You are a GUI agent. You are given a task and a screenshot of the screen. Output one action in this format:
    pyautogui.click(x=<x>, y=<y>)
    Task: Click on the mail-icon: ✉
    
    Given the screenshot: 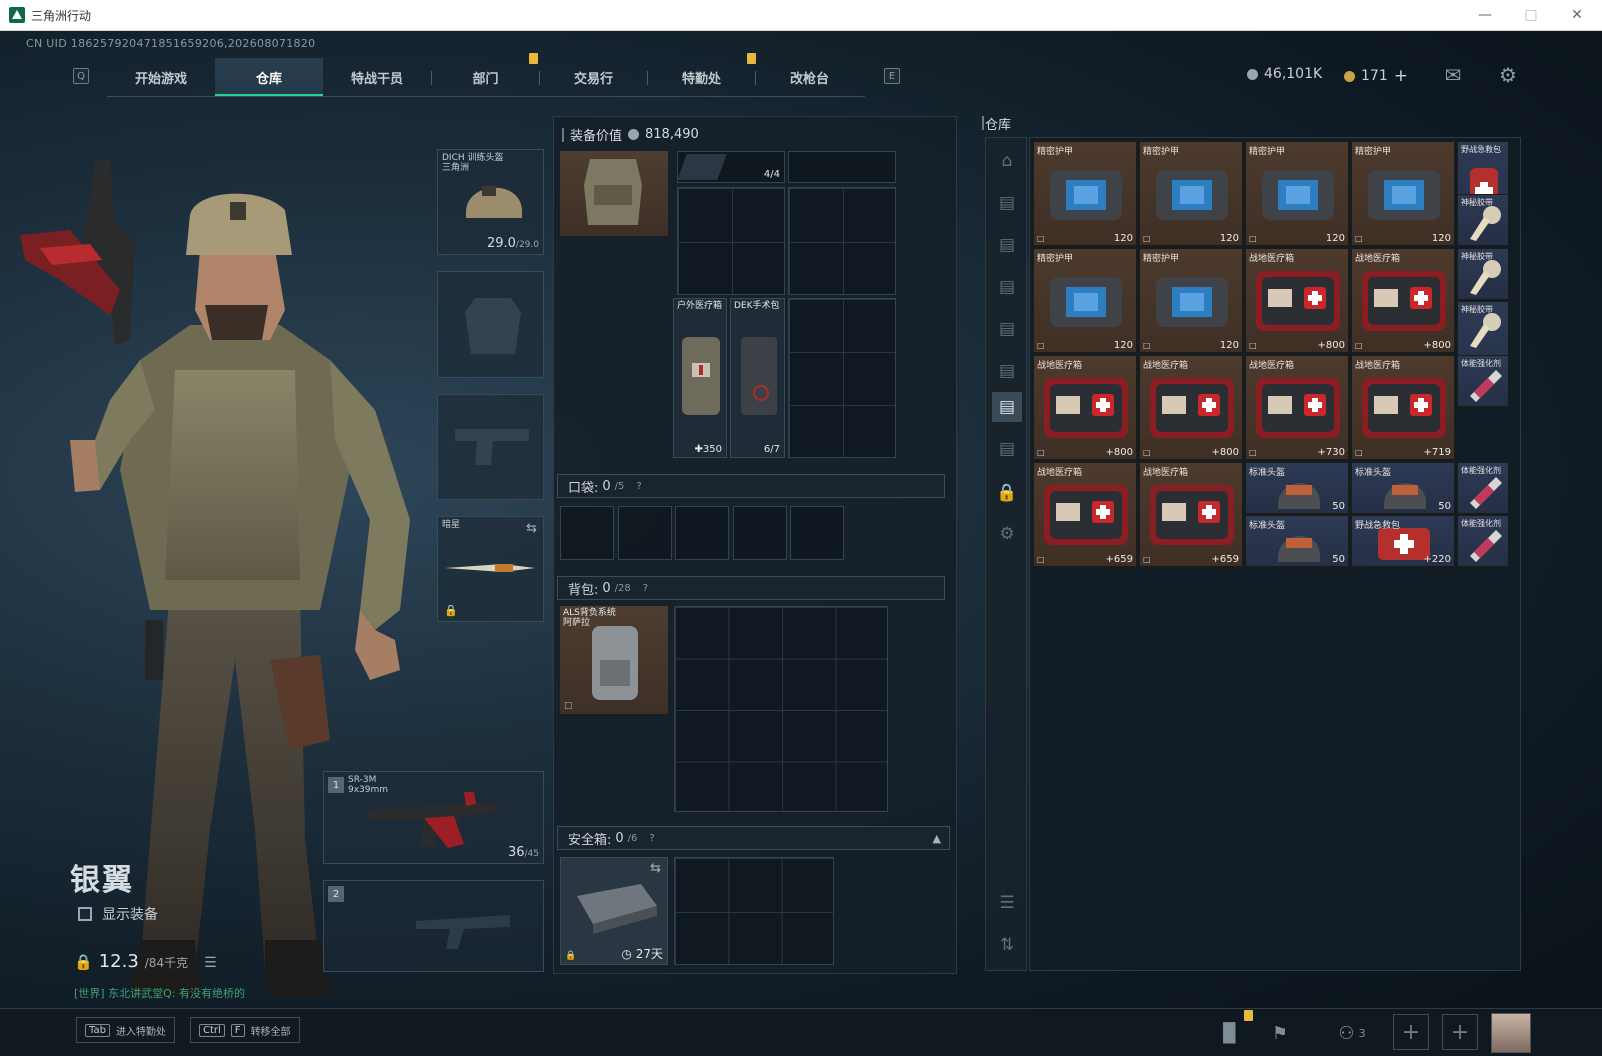 What is the action you would take?
    pyautogui.click(x=1453, y=75)
    